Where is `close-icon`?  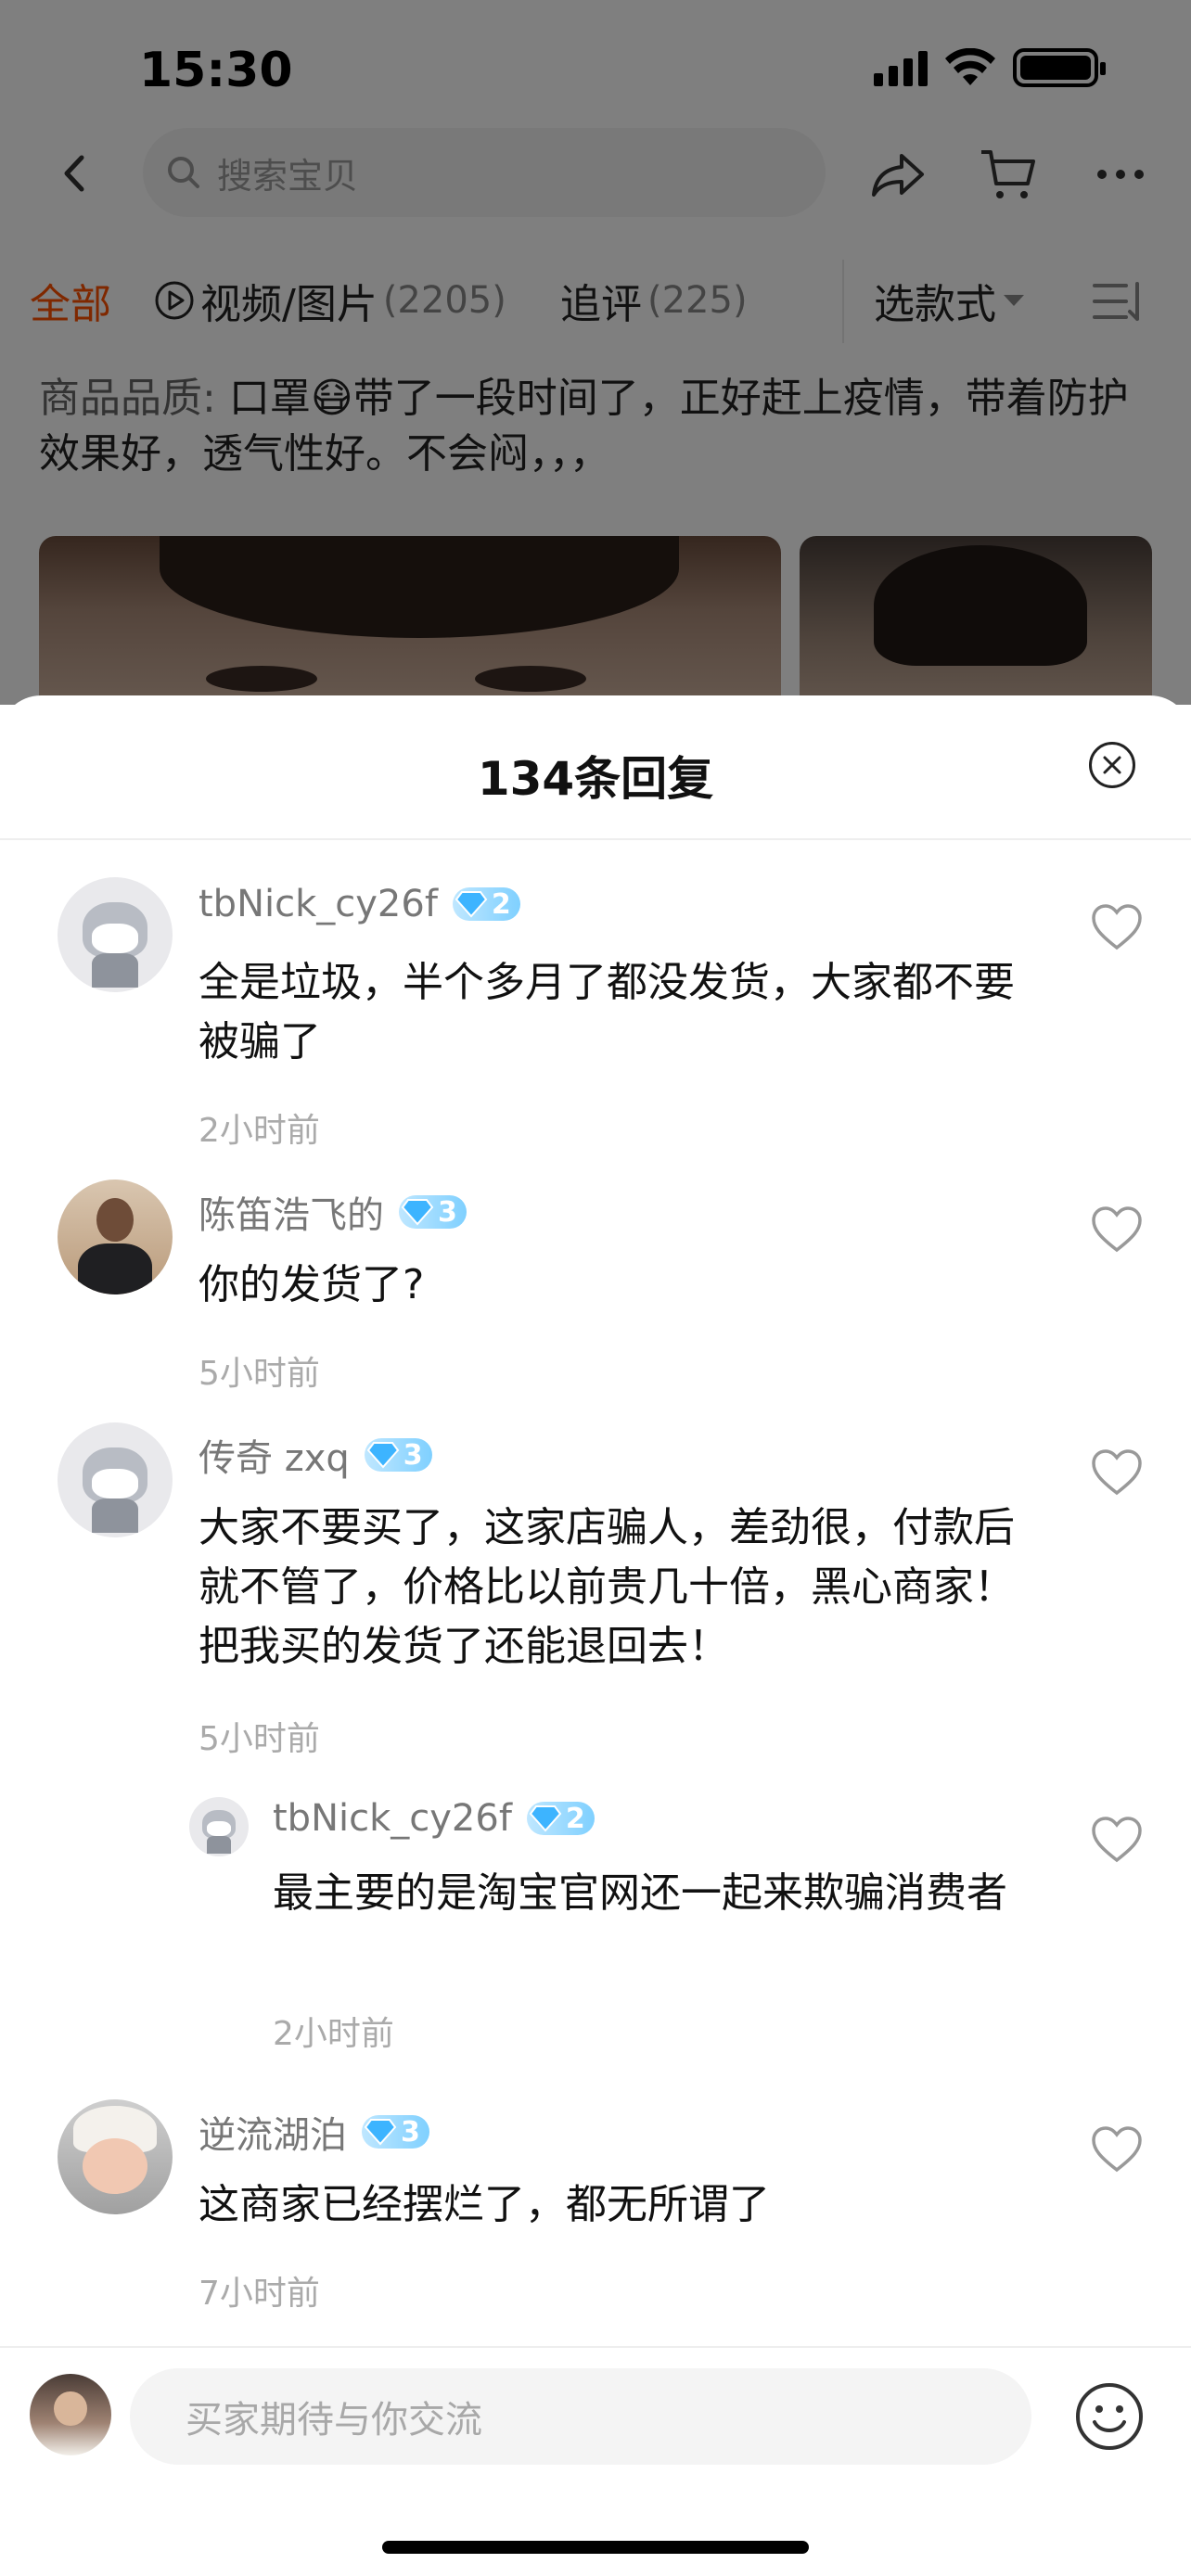
close-icon is located at coordinates (1112, 765).